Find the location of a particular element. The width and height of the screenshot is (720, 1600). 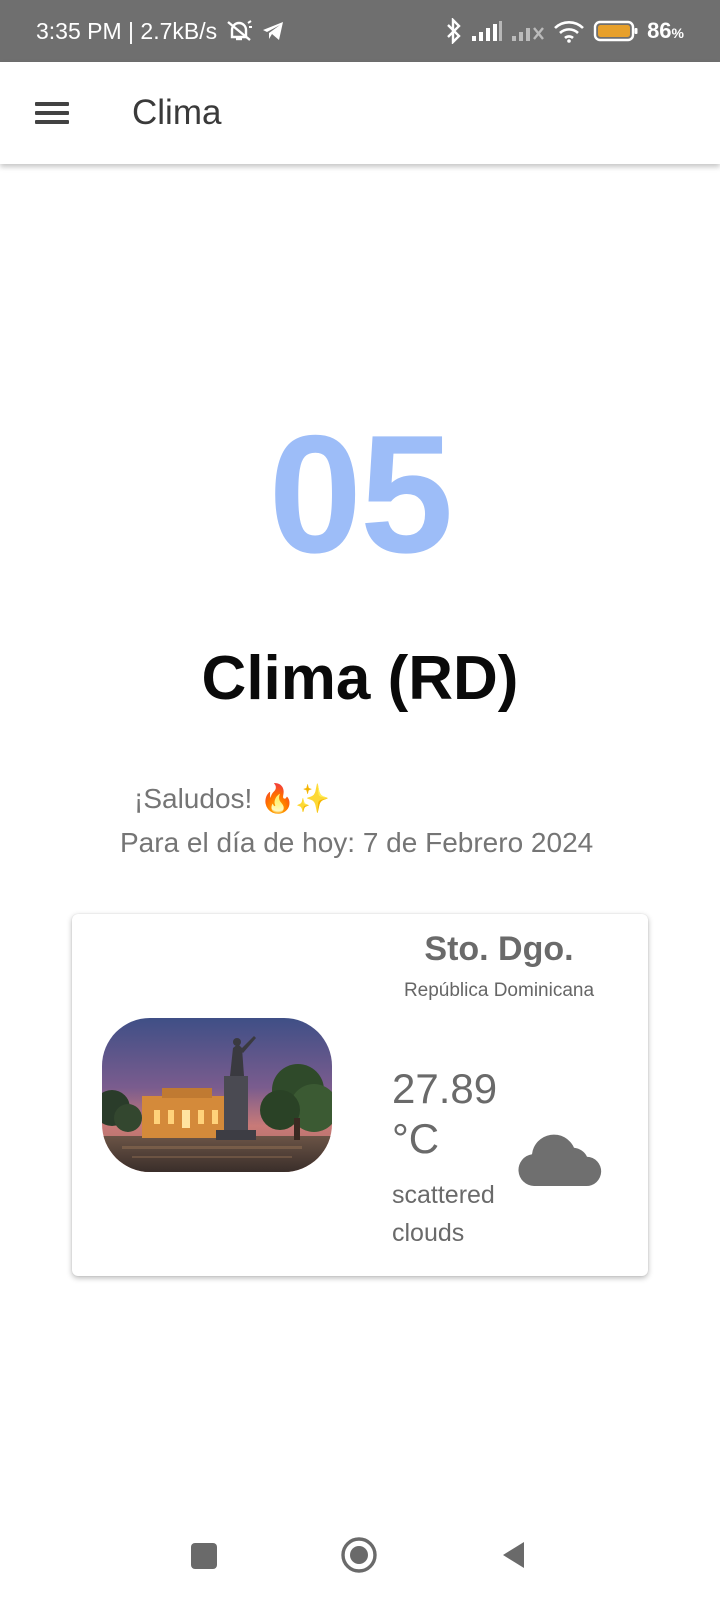

telegram-icon is located at coordinates (273, 31).